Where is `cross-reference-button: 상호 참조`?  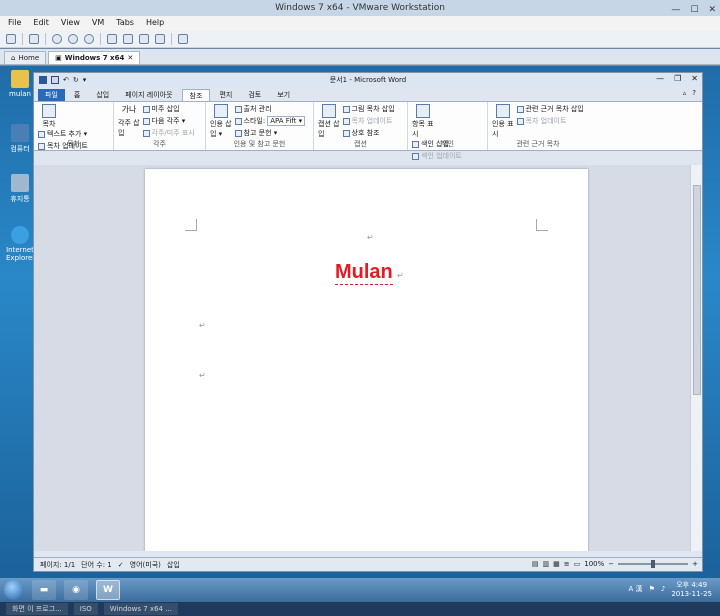
cross-reference-button: 상호 참조 is located at coordinates (368, 133).